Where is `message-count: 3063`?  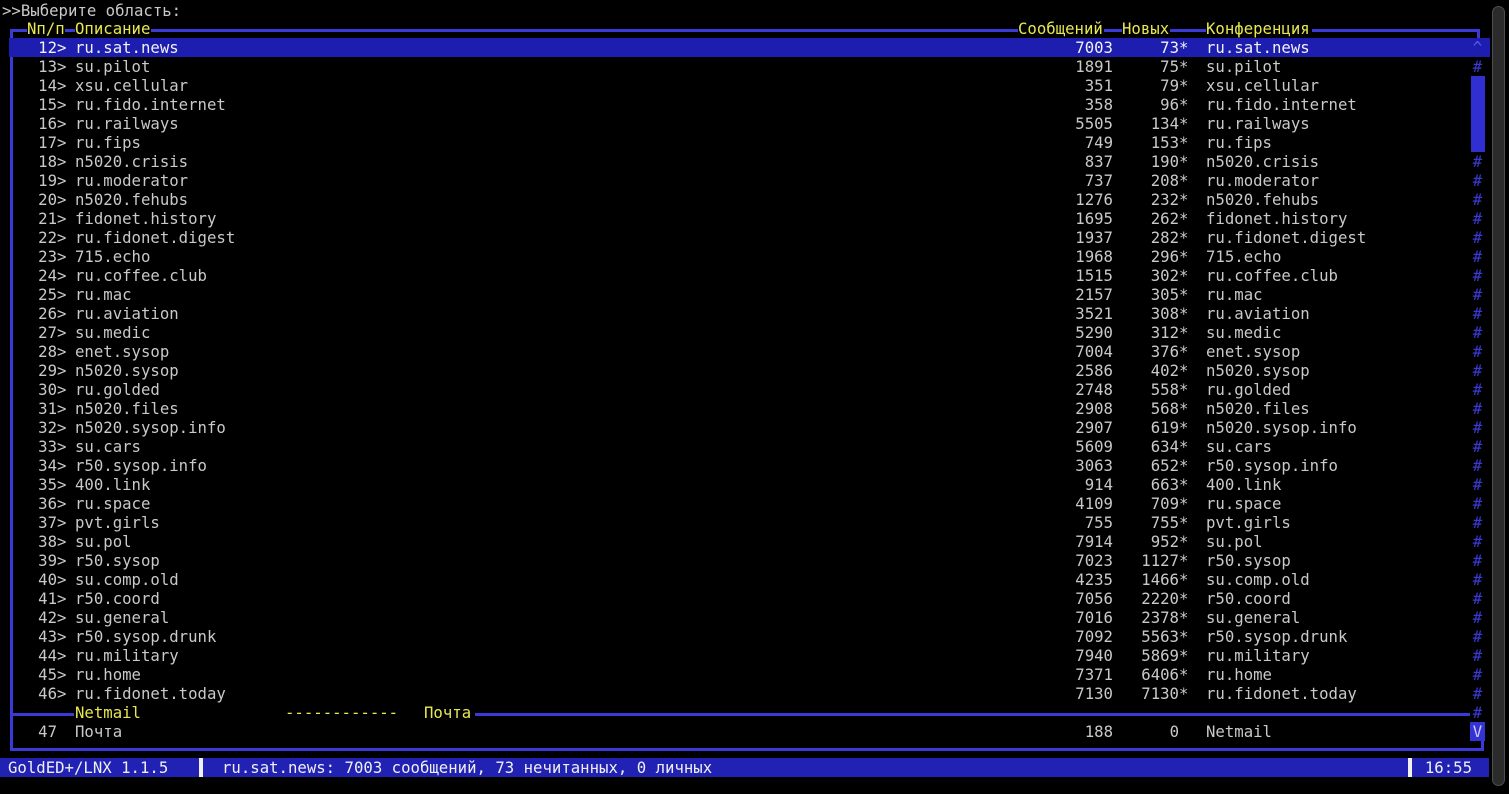
message-count: 3063 is located at coordinates (1094, 465).